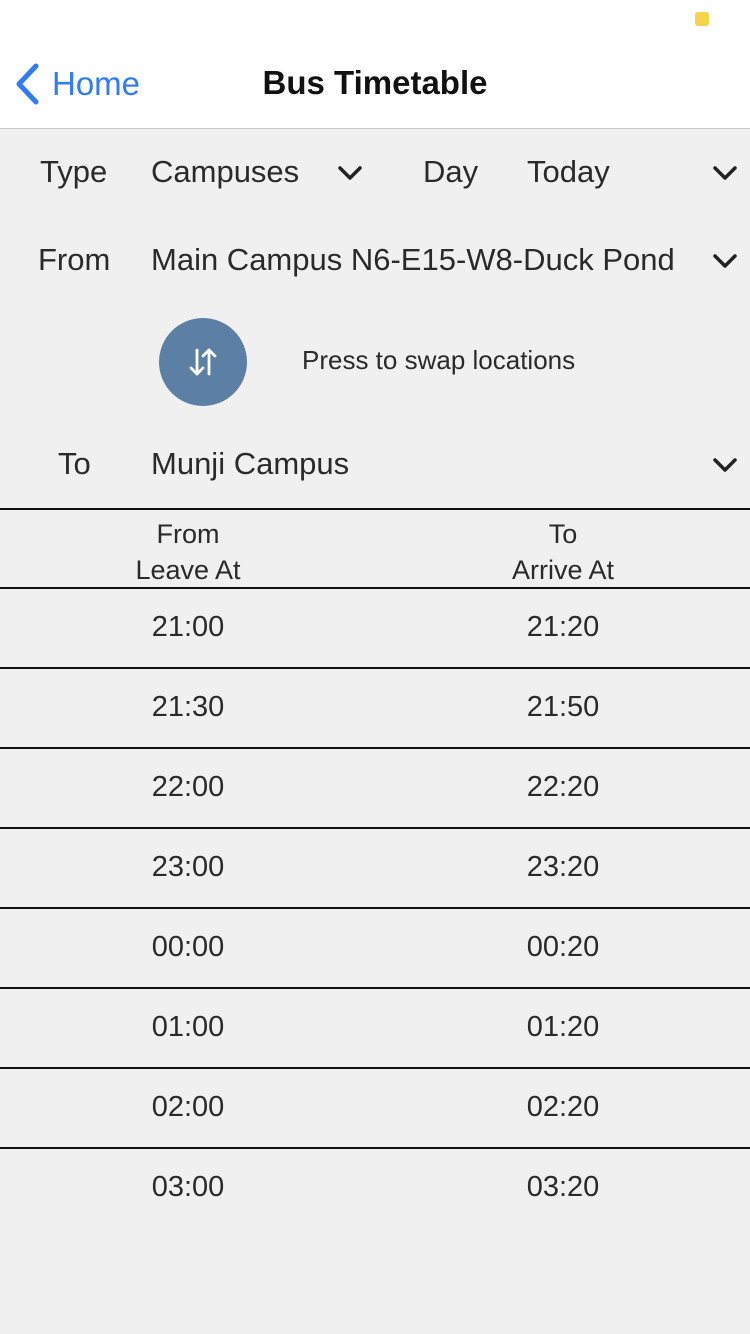  I want to click on table-row: 03:00 03:20, so click(375, 1189).